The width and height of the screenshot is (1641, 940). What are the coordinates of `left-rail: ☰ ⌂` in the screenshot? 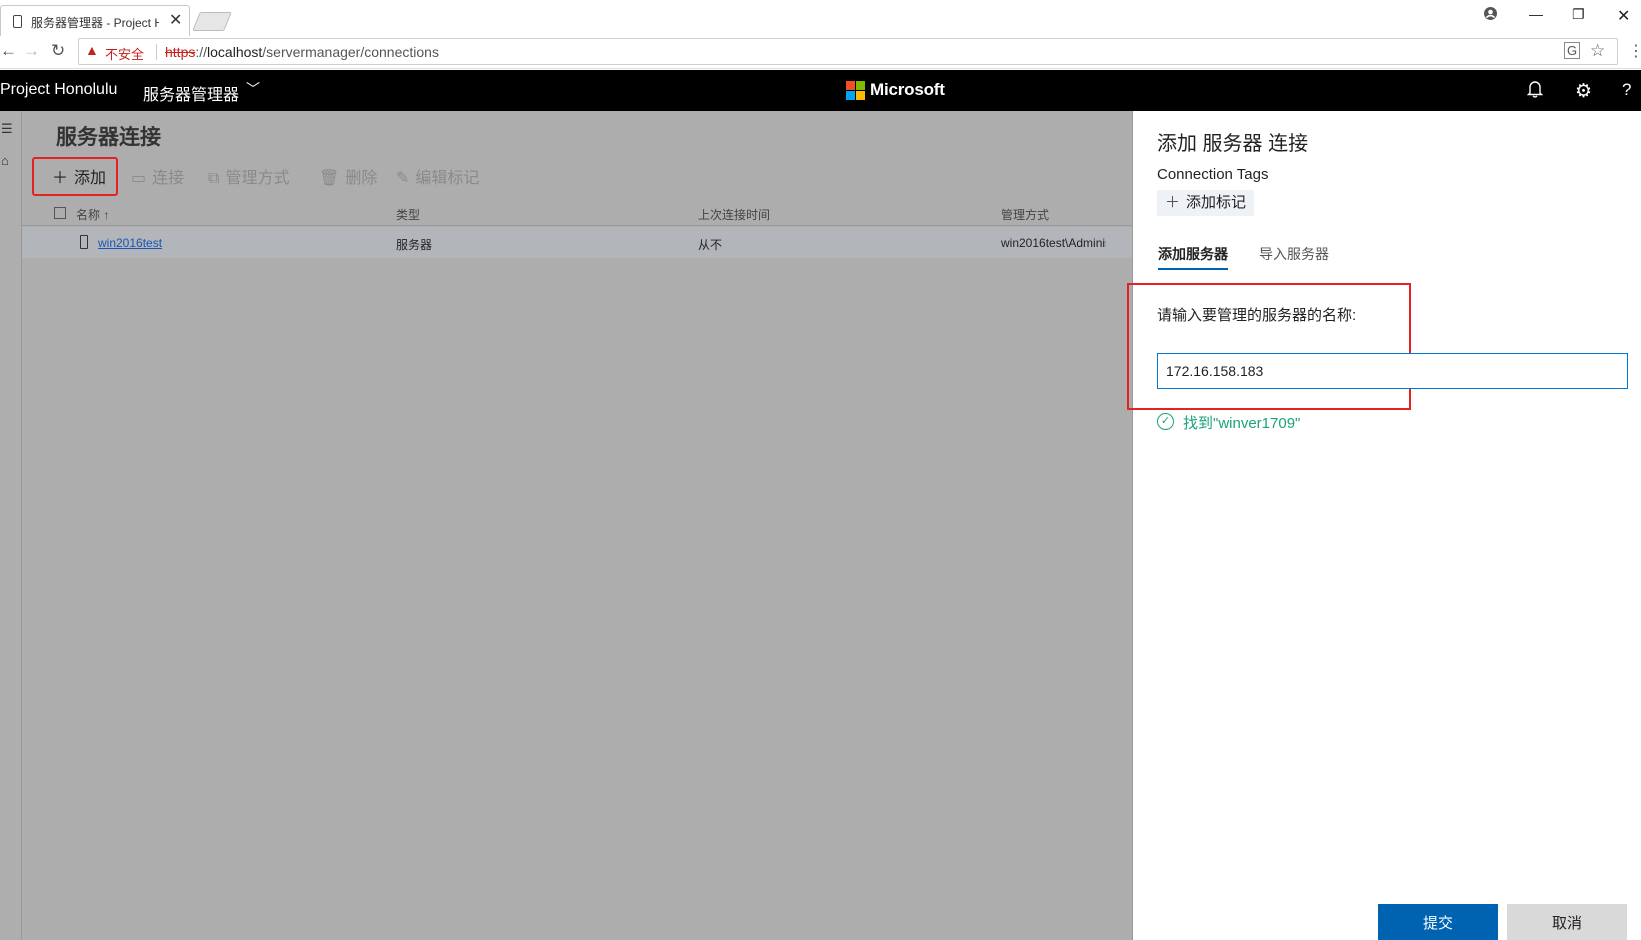 It's located at (11, 525).